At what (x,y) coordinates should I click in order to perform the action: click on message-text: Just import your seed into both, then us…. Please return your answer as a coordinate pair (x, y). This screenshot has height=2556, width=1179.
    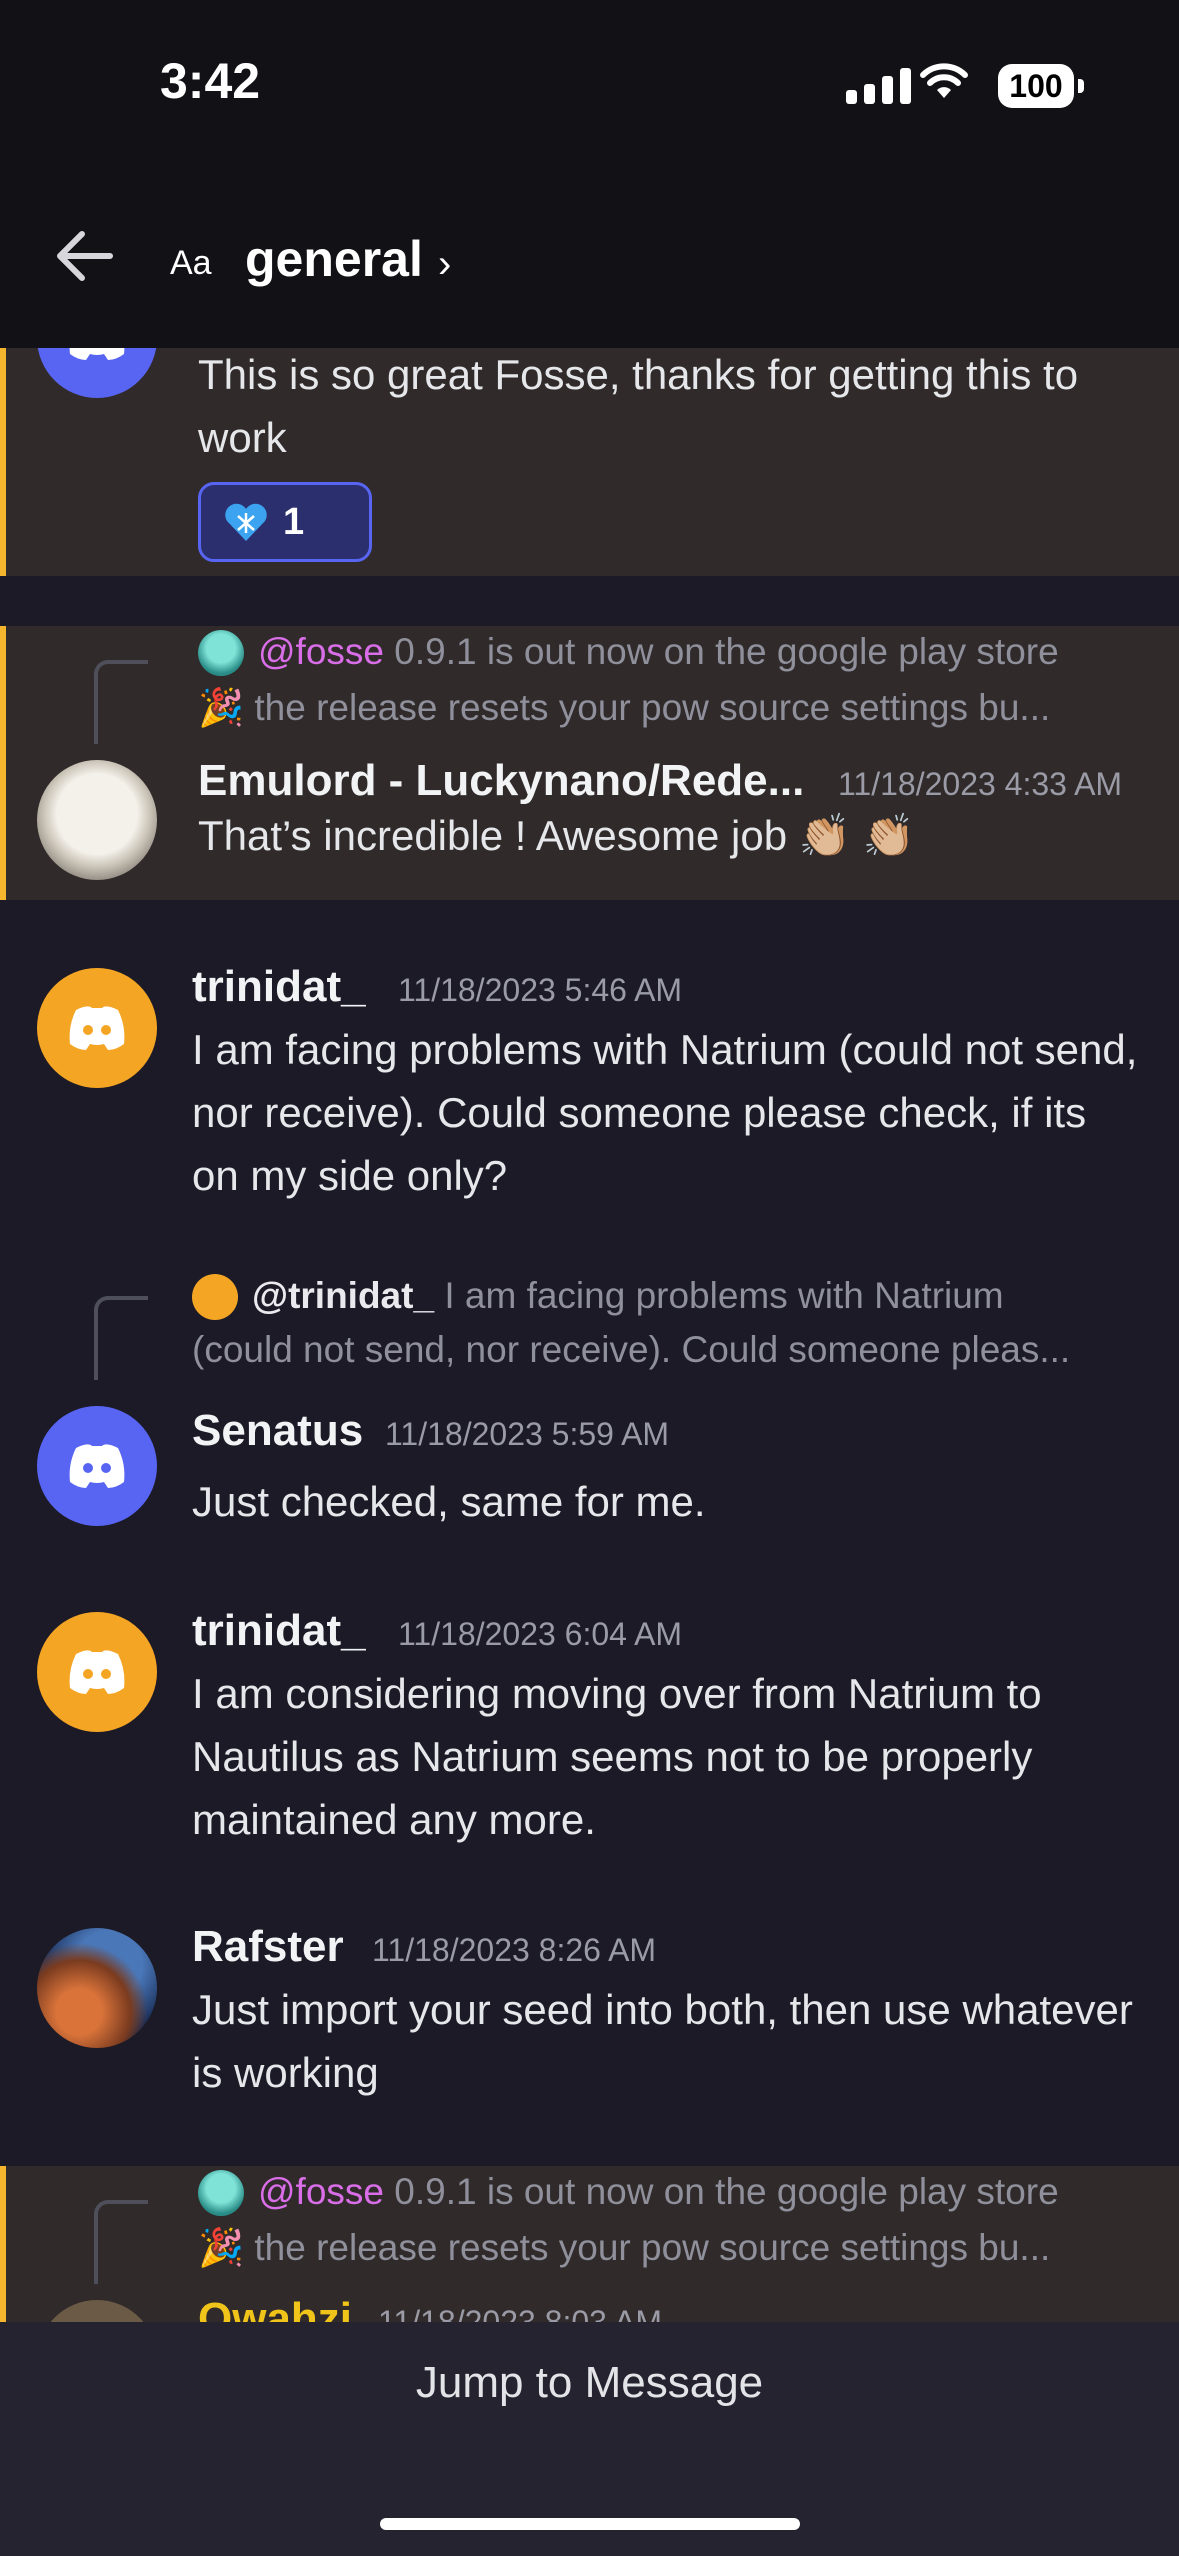
    Looking at the image, I should click on (662, 2041).